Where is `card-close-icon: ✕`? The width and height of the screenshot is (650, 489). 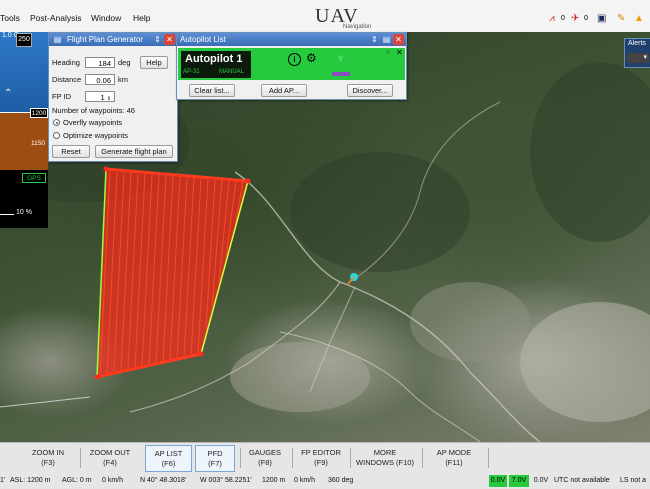 card-close-icon: ✕ is located at coordinates (399, 52).